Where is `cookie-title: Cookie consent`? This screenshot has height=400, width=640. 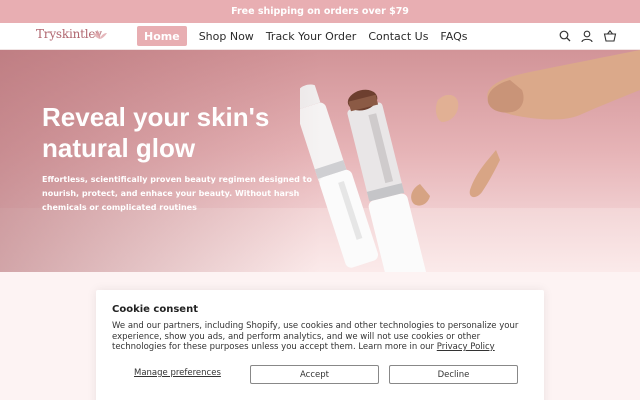
cookie-title: Cookie consent is located at coordinates (155, 309).